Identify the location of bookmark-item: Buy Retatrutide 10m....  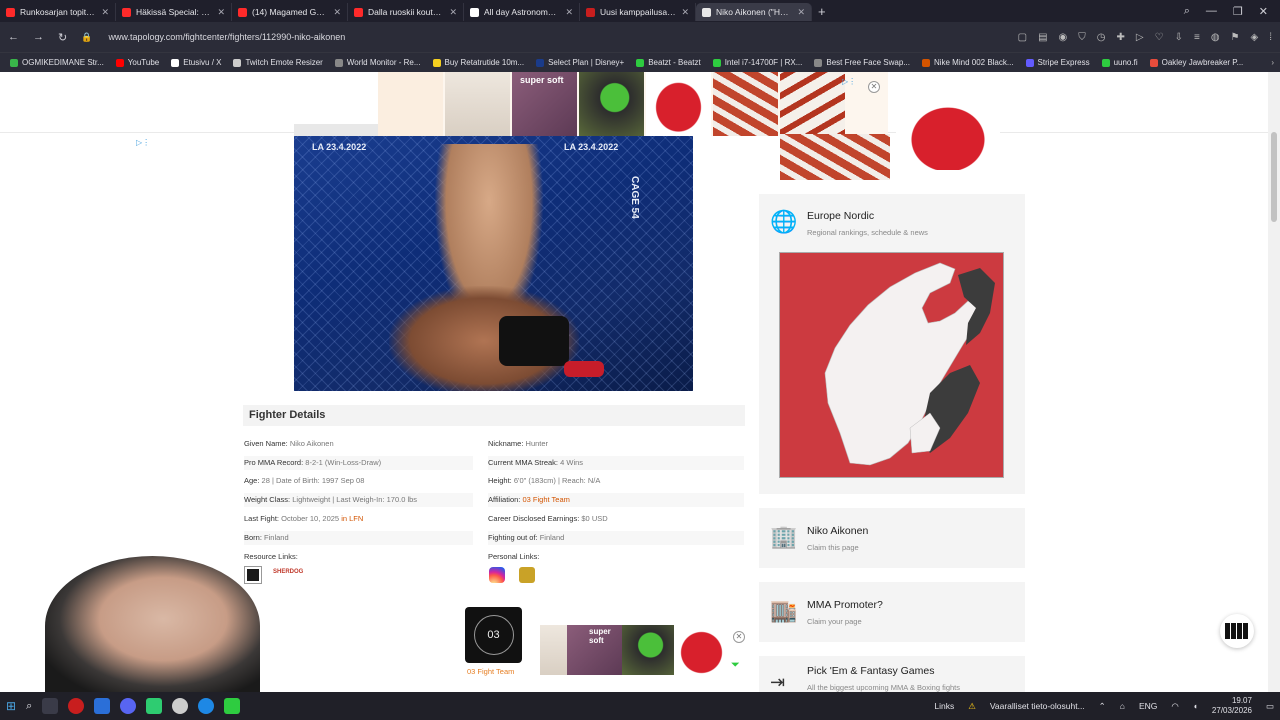
(479, 62).